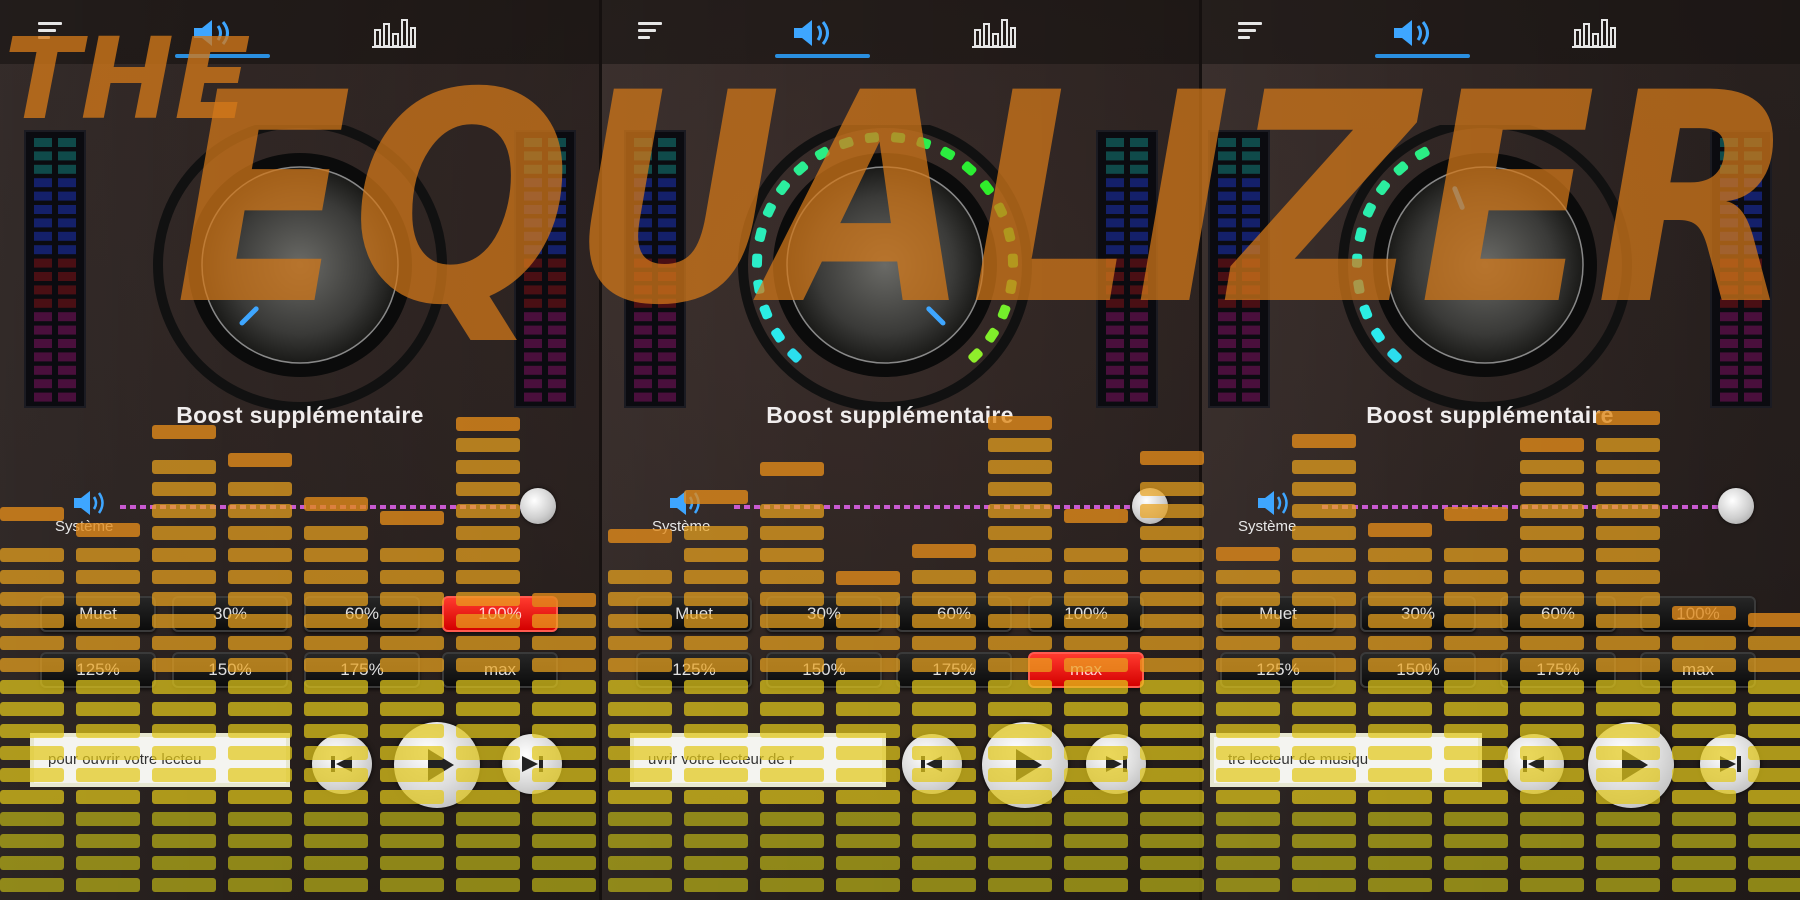 This screenshot has height=900, width=1800. I want to click on knob-face, so click(1485, 265).